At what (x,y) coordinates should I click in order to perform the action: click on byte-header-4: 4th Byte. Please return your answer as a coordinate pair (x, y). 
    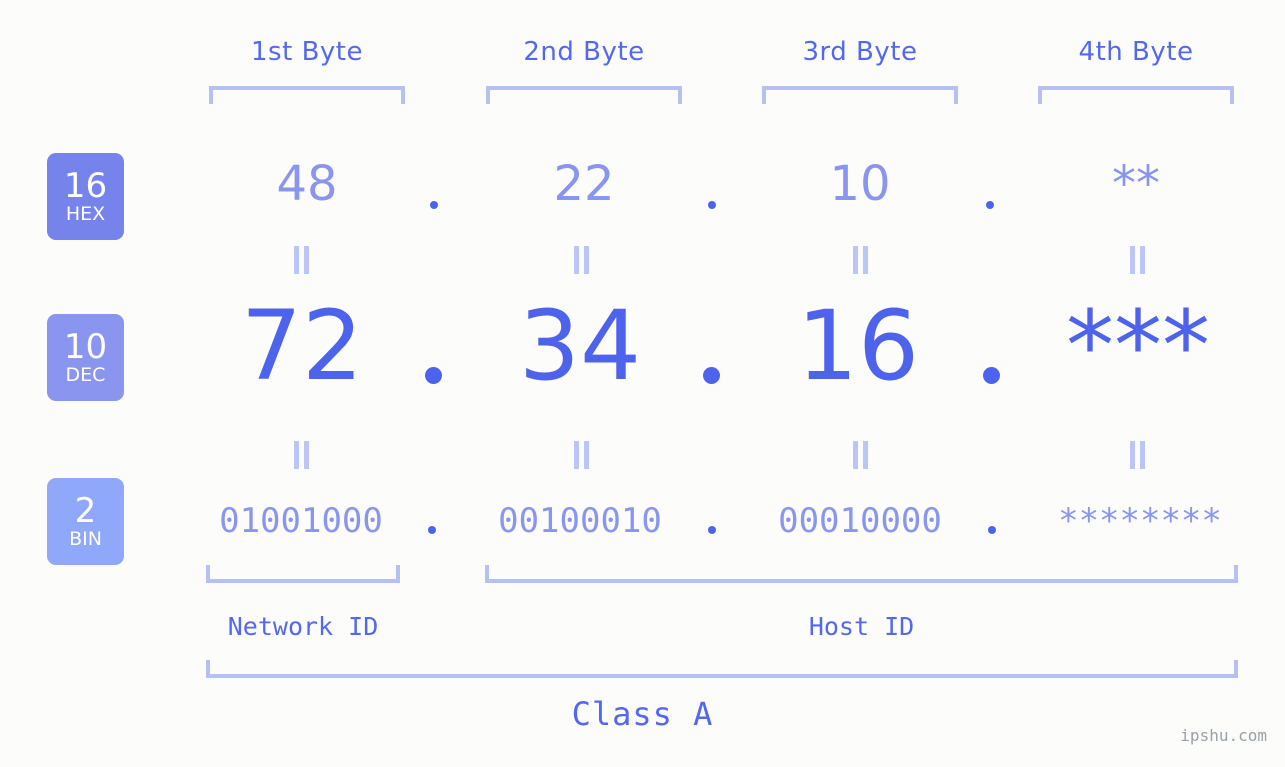
    Looking at the image, I should click on (1136, 52).